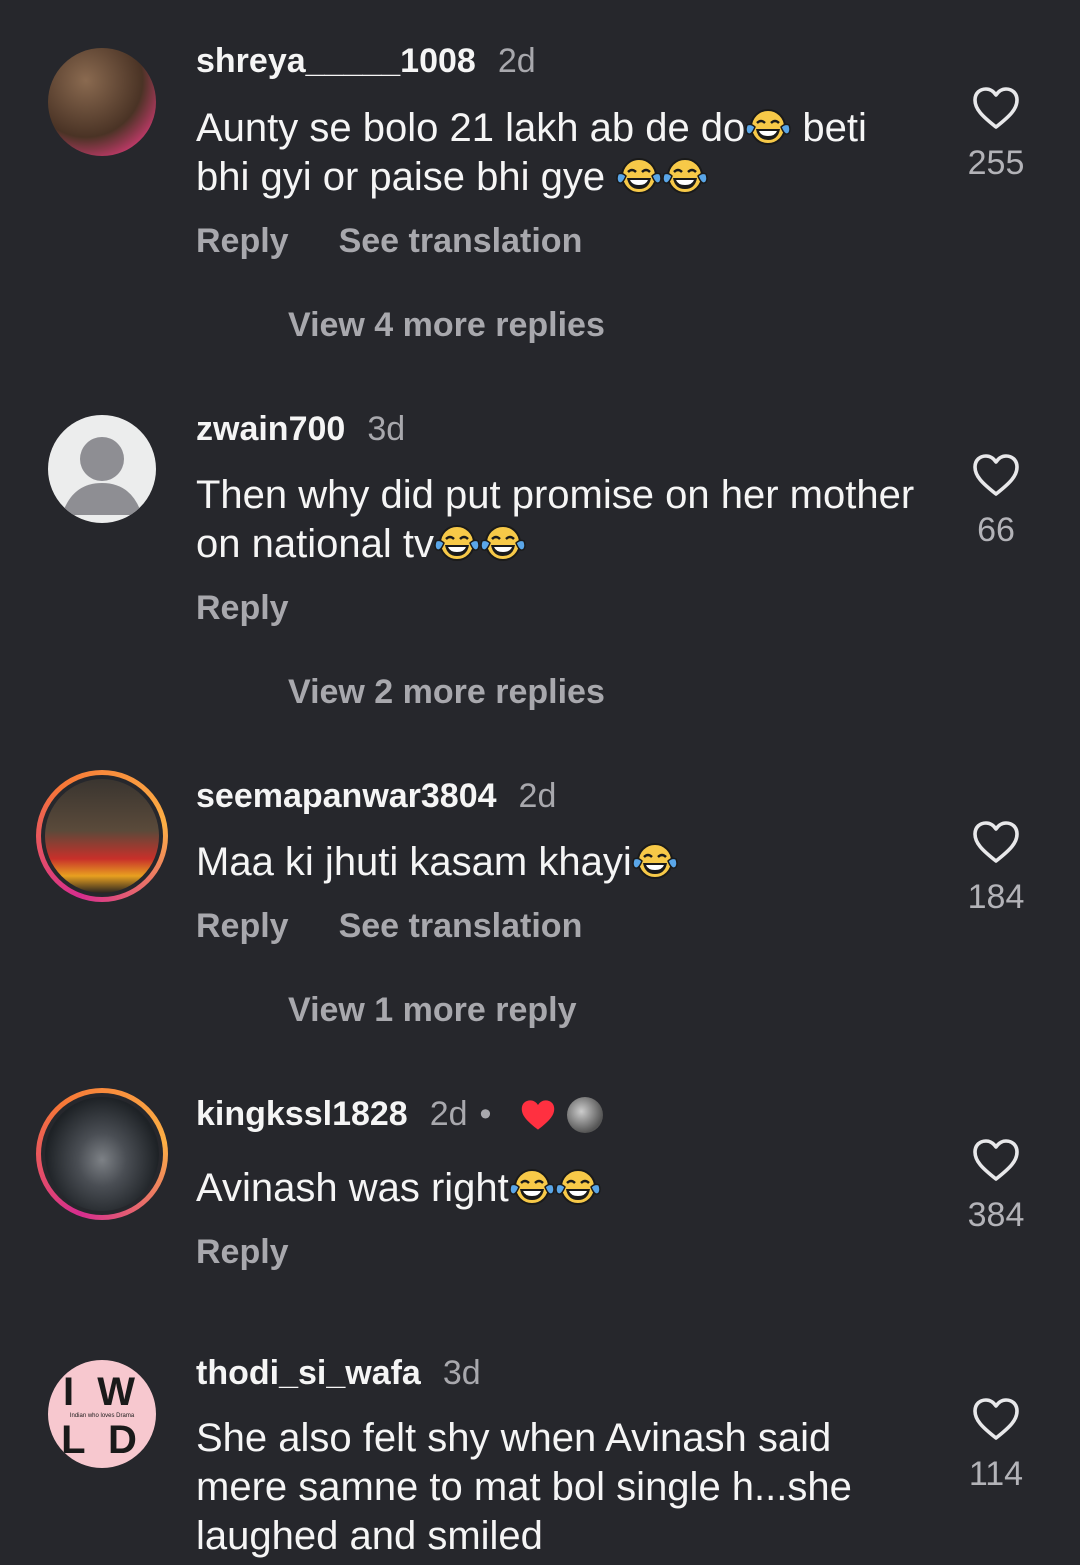  What do you see at coordinates (585, 1114) in the screenshot?
I see `creator-avatar` at bounding box center [585, 1114].